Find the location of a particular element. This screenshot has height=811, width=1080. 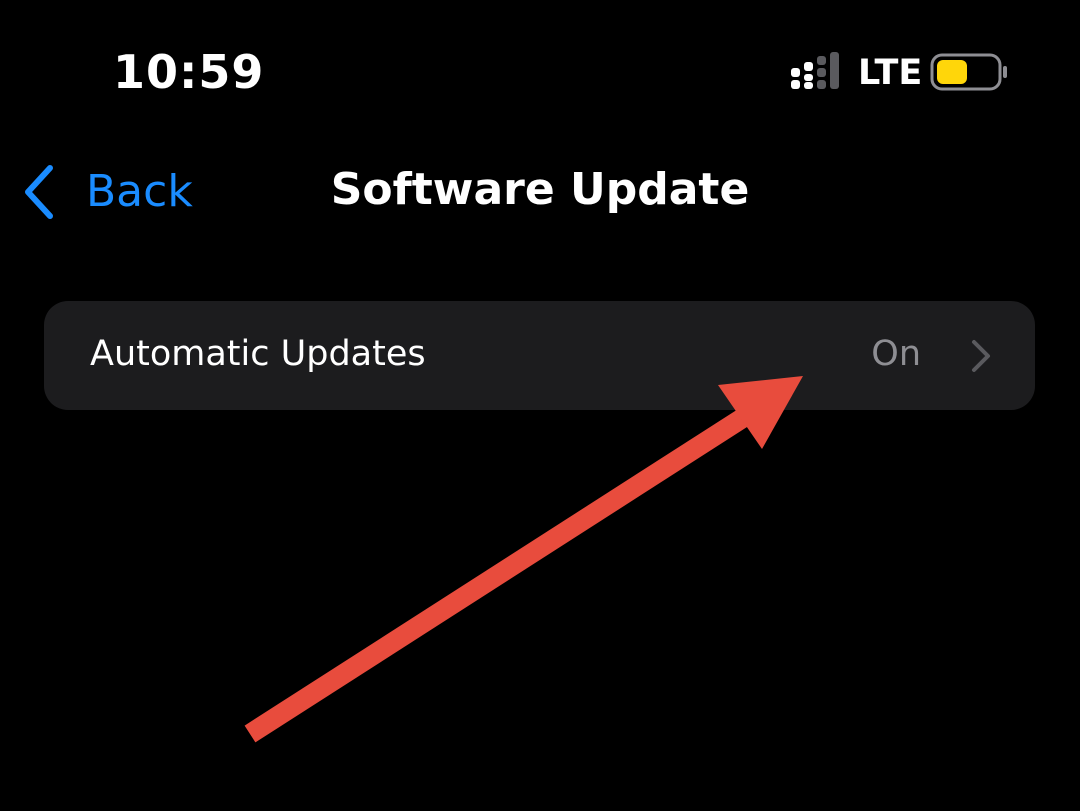

page-title: Software Update is located at coordinates (540, 189).